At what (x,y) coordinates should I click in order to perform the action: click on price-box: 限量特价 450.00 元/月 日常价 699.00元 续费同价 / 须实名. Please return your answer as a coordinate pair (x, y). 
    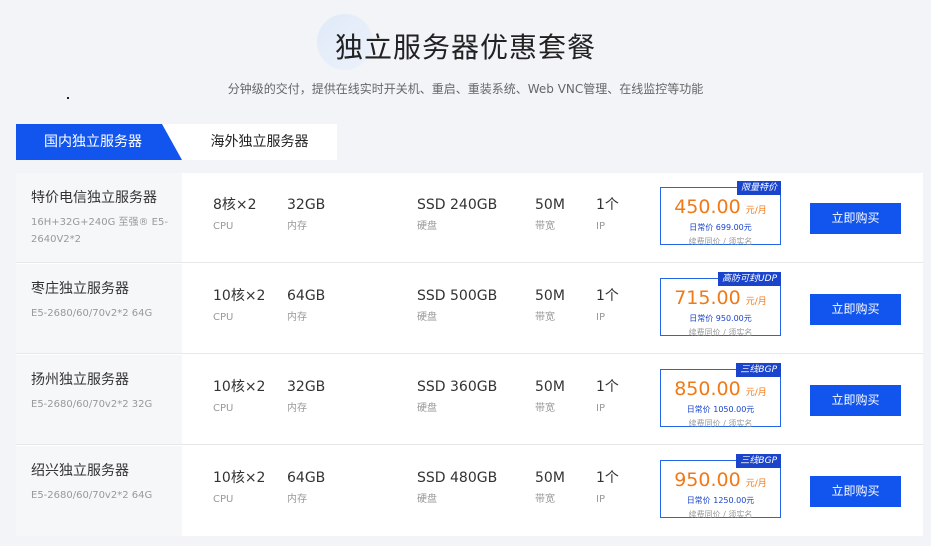
    Looking at the image, I should click on (720, 213).